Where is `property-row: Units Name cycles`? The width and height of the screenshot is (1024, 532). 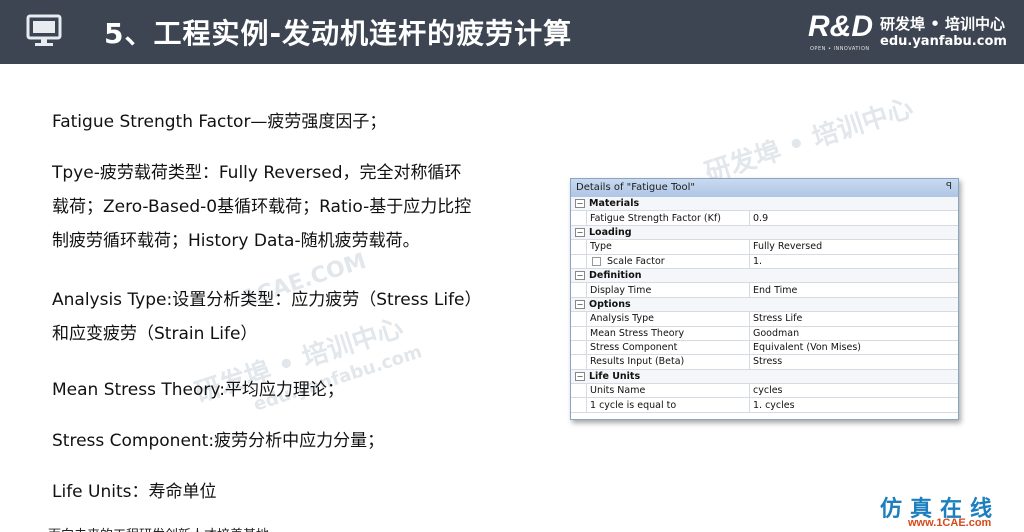
property-row: Units Name cycles is located at coordinates (764, 391).